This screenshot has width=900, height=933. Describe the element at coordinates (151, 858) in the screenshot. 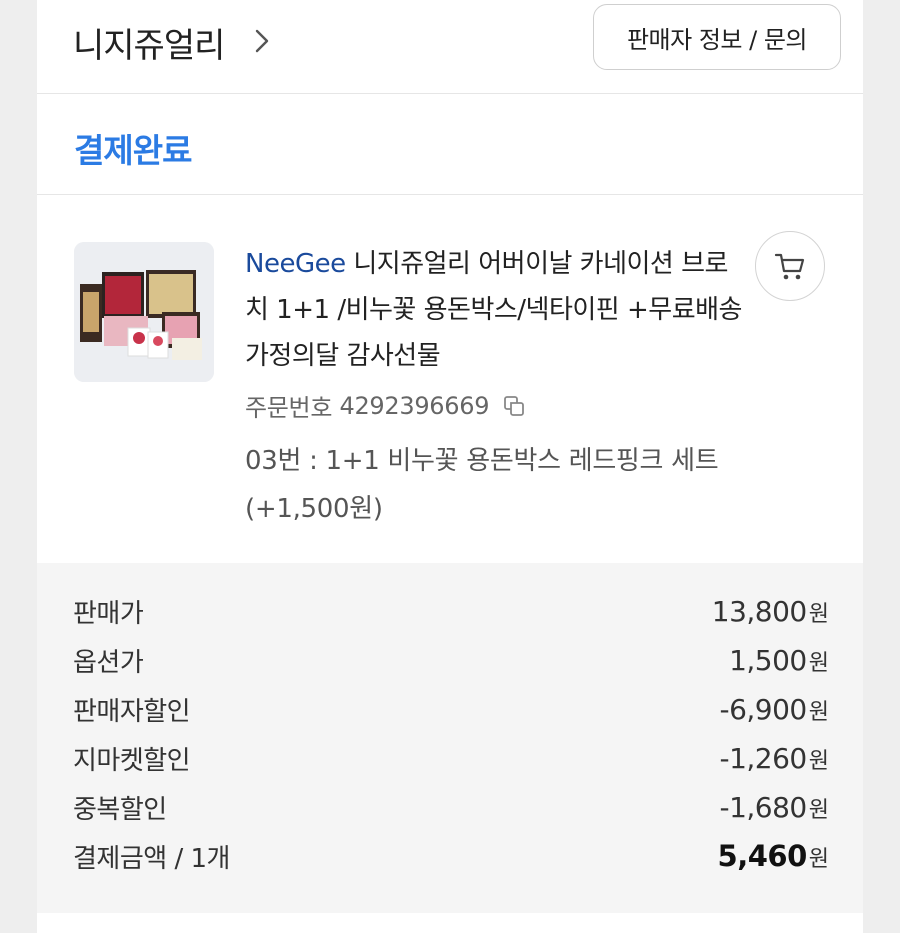

I see `total-label: 결제금액 / 1개` at that location.